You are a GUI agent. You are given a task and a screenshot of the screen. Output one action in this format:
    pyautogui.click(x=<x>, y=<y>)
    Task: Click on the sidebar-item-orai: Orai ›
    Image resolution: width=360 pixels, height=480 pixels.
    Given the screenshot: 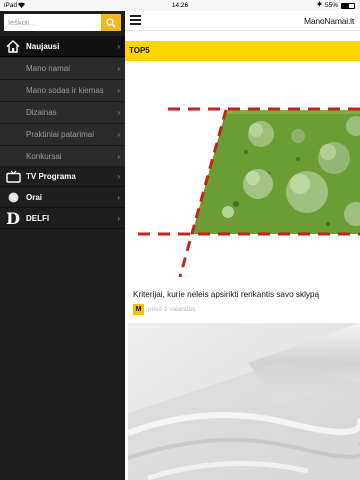 What is the action you would take?
    pyautogui.click(x=62, y=197)
    